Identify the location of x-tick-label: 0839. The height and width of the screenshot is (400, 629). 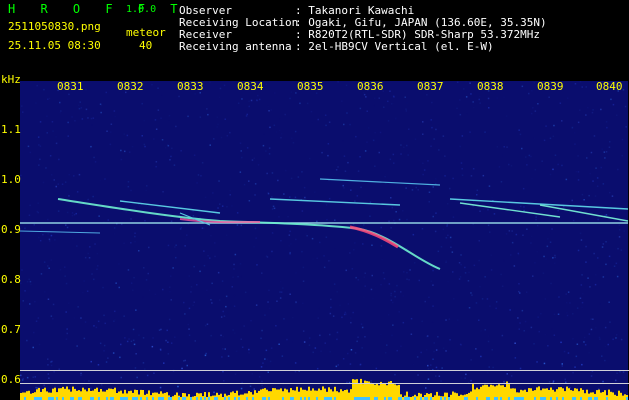
(550, 86).